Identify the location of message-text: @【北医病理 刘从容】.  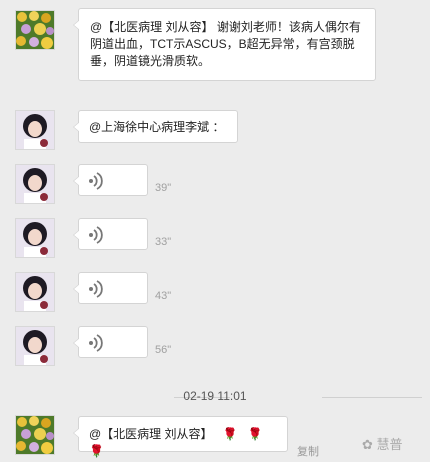
(151, 434).